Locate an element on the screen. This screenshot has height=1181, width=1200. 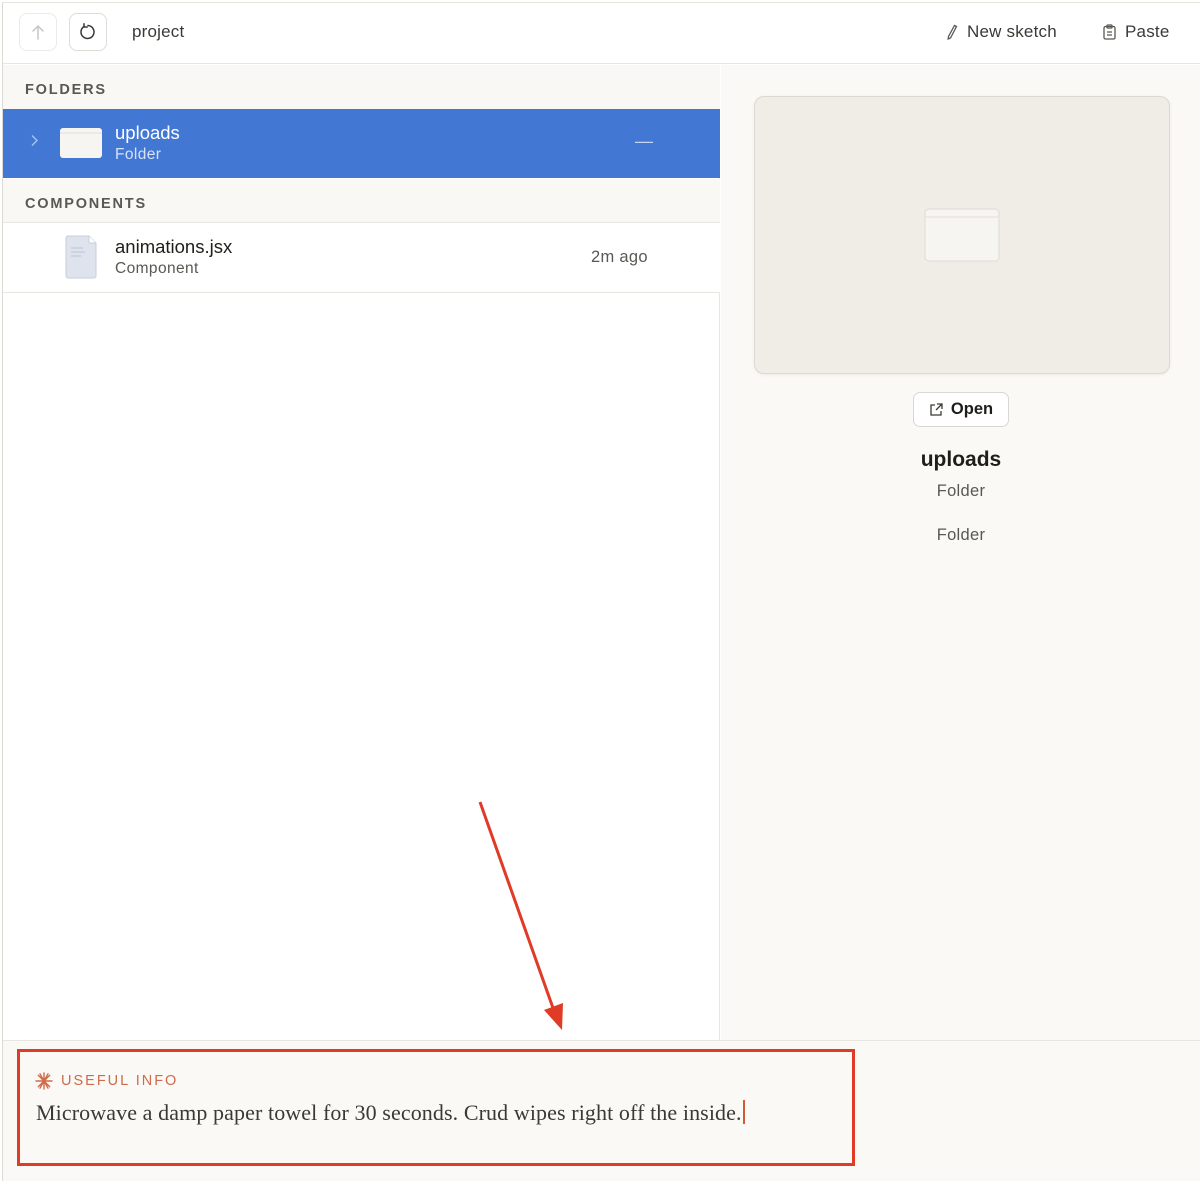
external-link-icon is located at coordinates (936, 409).